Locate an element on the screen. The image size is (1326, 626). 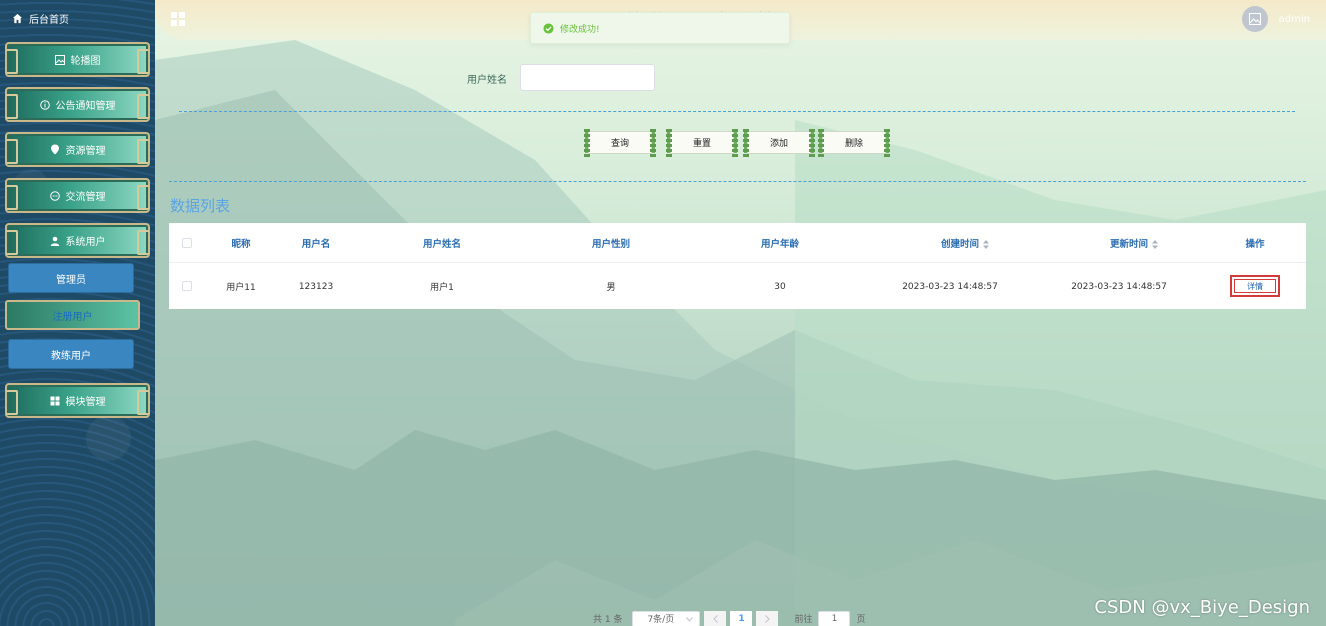
next-page-button is located at coordinates (767, 618).